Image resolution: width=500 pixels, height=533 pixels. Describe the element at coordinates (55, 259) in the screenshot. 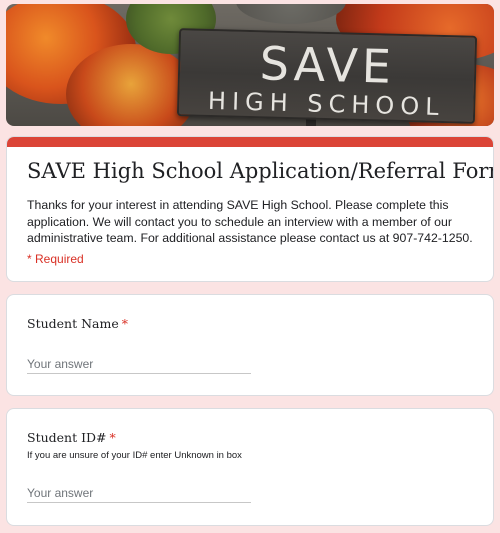

I see `required-note: * Required` at that location.